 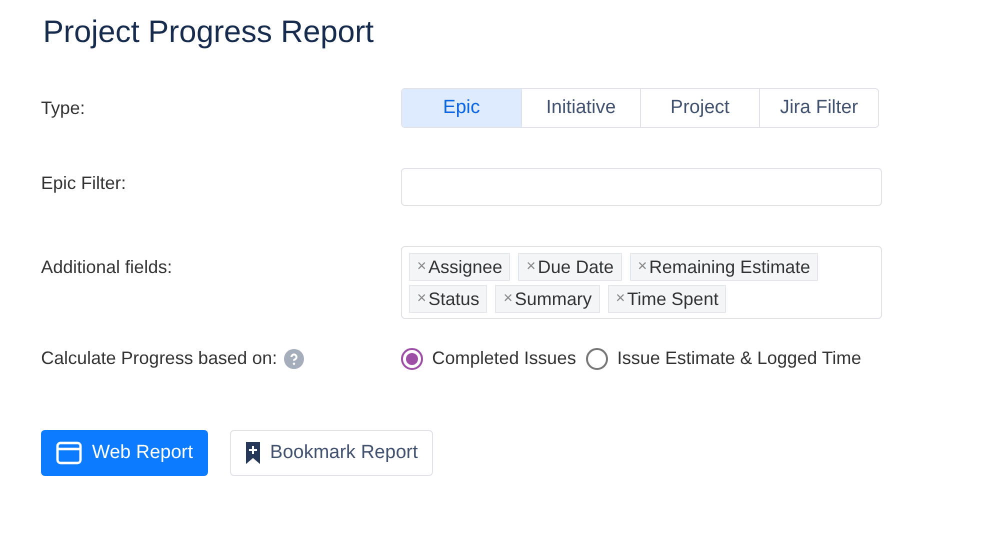 What do you see at coordinates (724, 267) in the screenshot?
I see `field-tag: ×Remaining Estimate` at bounding box center [724, 267].